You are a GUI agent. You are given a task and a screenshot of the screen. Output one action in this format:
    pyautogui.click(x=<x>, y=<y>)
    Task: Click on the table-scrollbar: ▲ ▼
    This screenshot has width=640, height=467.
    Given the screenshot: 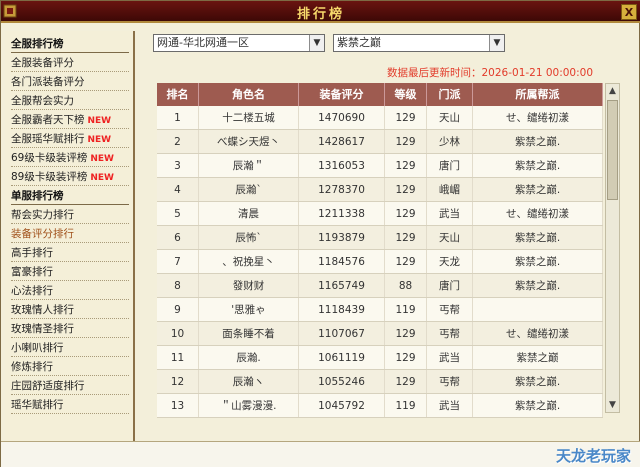 What is the action you would take?
    pyautogui.click(x=612, y=248)
    